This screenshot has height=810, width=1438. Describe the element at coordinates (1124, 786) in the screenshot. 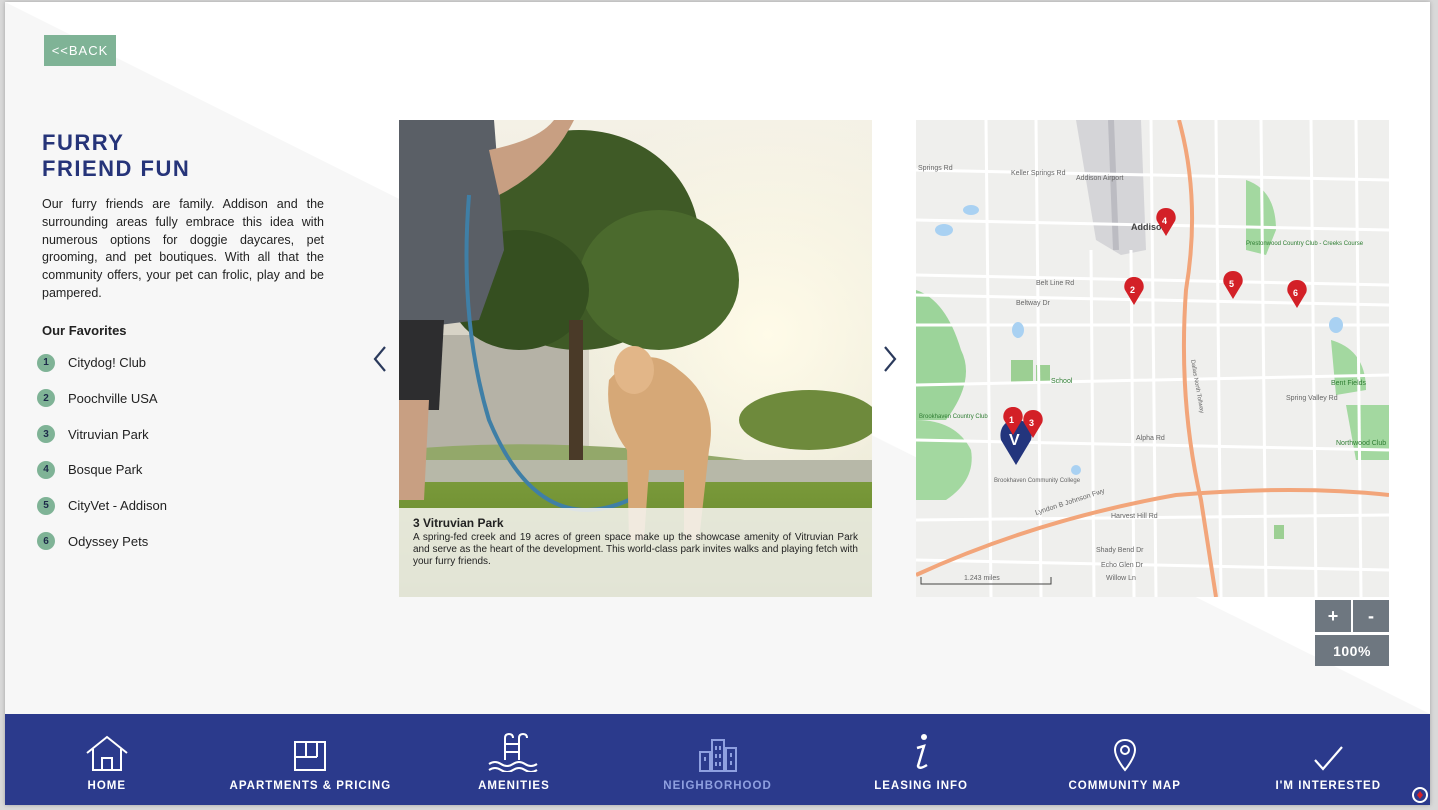

I see `nav-label: COMMUNITY MAP` at that location.